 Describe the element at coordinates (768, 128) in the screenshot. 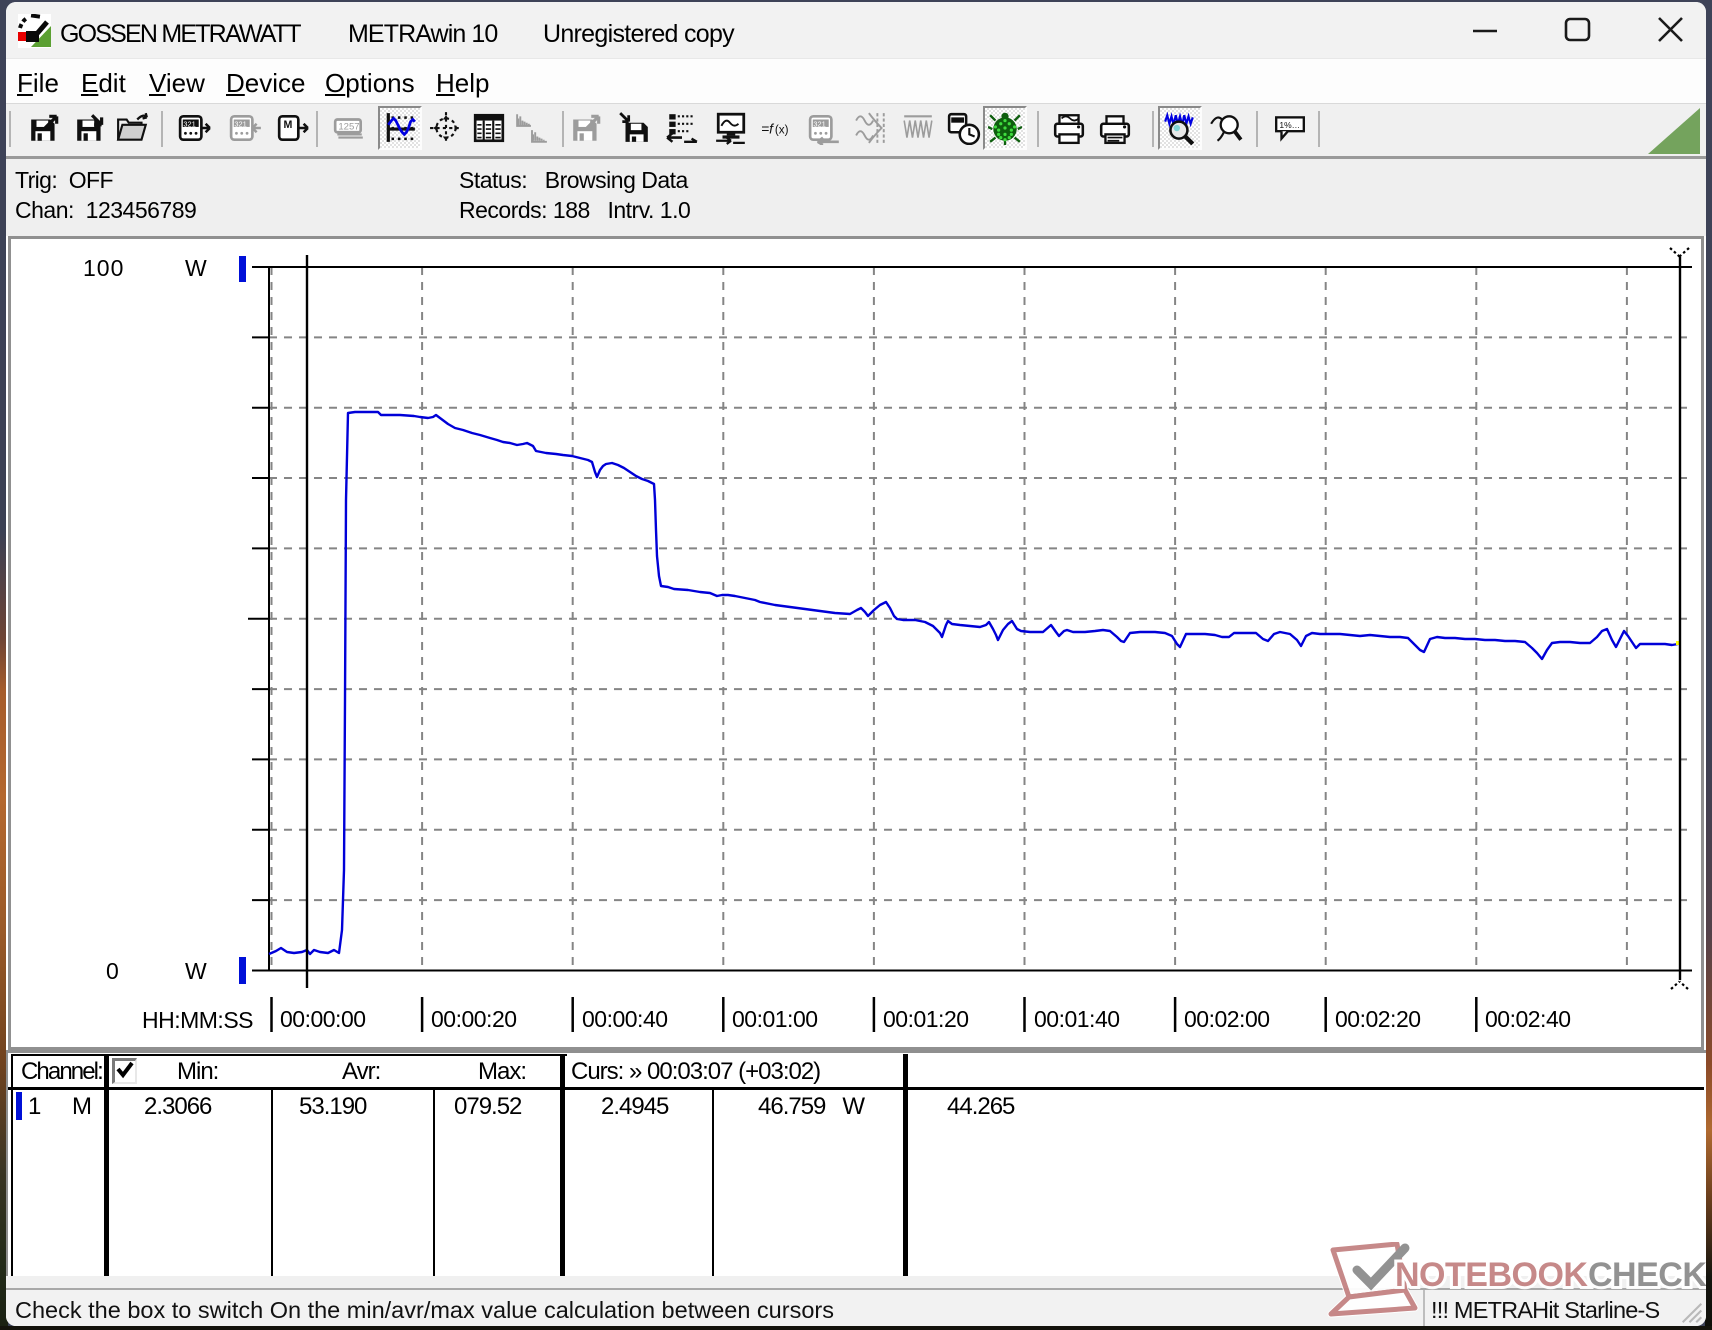

I see `svg-text: =f` at that location.